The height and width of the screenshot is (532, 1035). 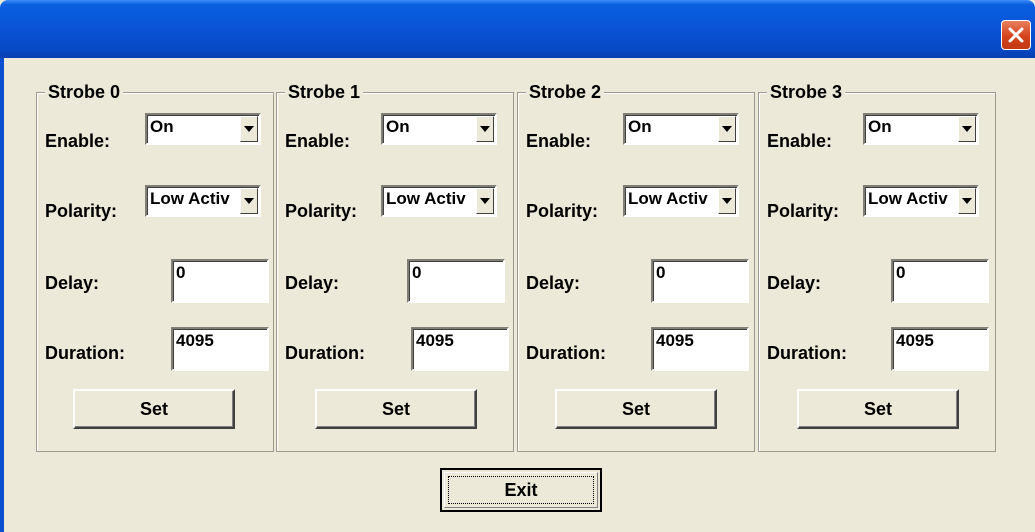 What do you see at coordinates (806, 92) in the screenshot?
I see `group-title: Strobe 3` at bounding box center [806, 92].